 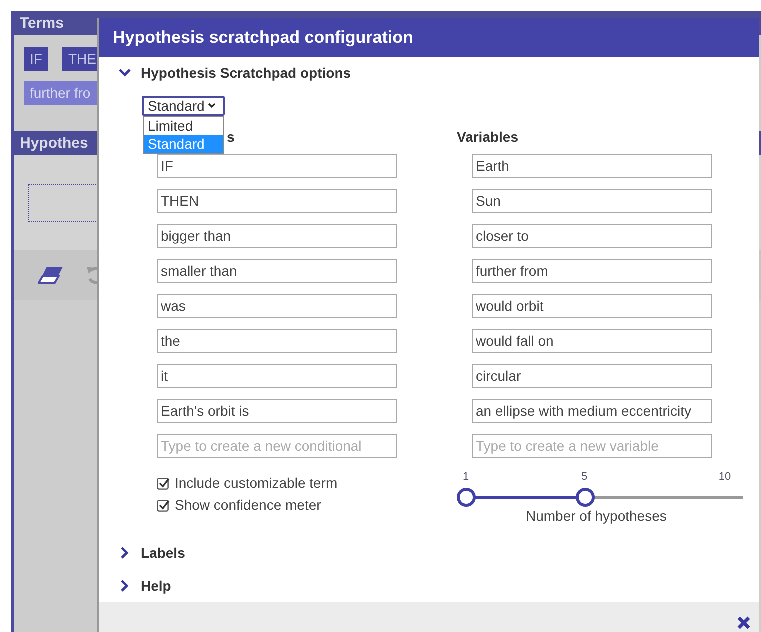 What do you see at coordinates (156, 586) in the screenshot?
I see `section-title: Help` at bounding box center [156, 586].